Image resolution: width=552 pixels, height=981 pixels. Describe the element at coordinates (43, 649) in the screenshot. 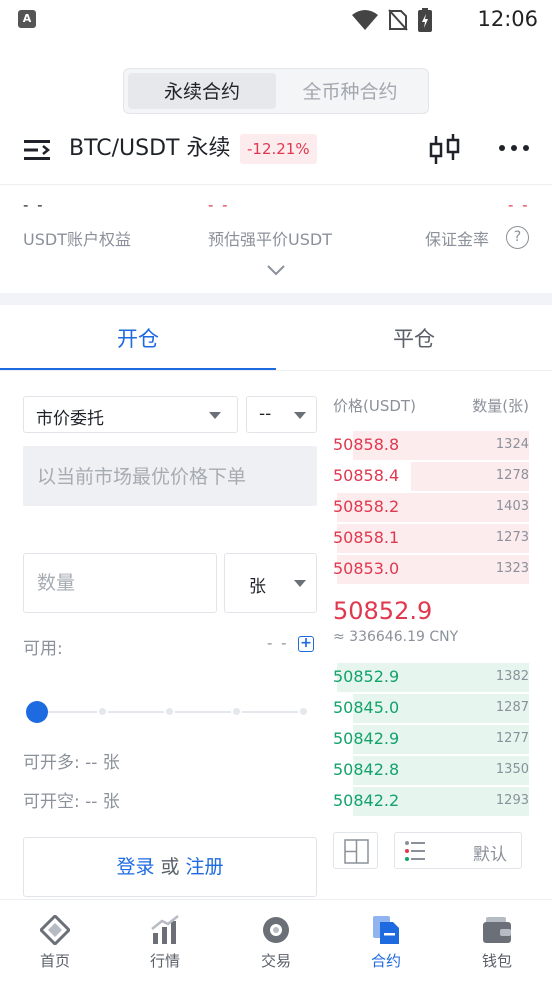

I see `available-label: 可用:` at that location.